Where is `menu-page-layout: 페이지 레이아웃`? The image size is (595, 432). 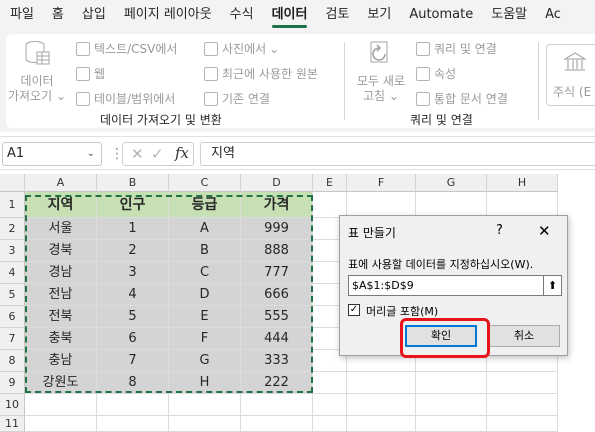
menu-page-layout: 페이지 레이아웃 is located at coordinates (168, 15).